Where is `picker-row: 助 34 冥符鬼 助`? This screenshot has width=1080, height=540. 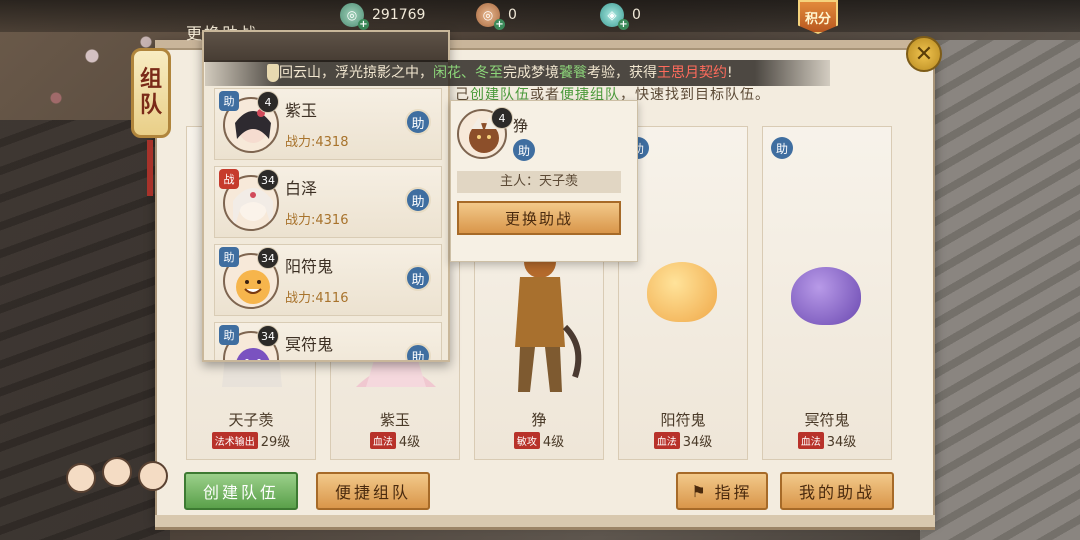 picker-row: 助 34 冥符鬼 助 is located at coordinates (328, 341).